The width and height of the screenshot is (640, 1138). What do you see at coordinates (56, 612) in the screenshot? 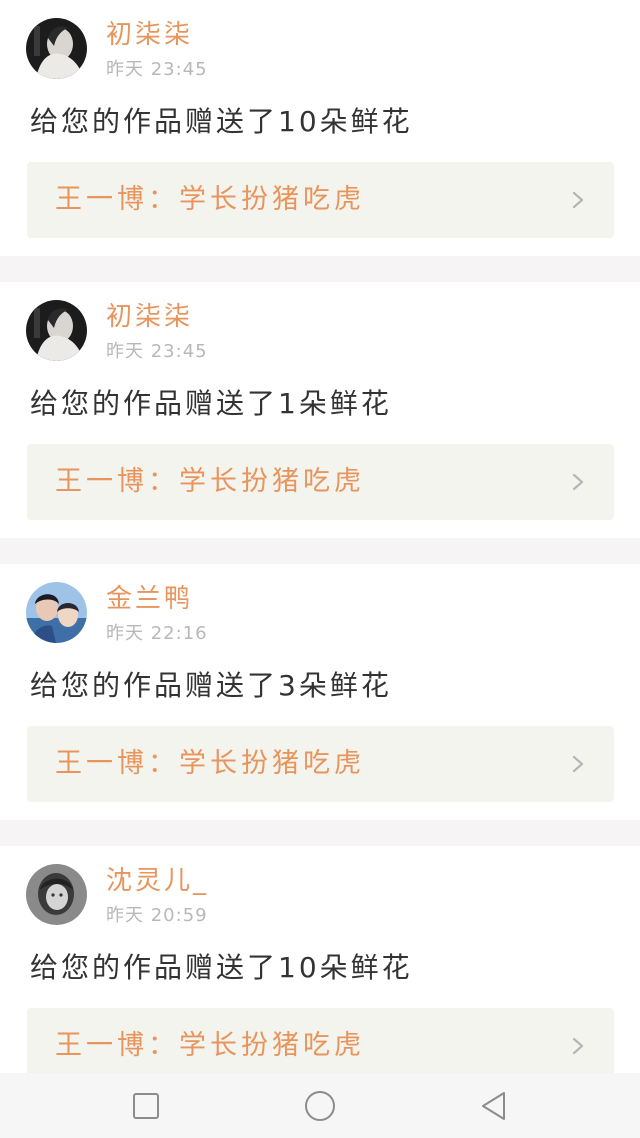
I see `avatar-two-people-icon` at bounding box center [56, 612].